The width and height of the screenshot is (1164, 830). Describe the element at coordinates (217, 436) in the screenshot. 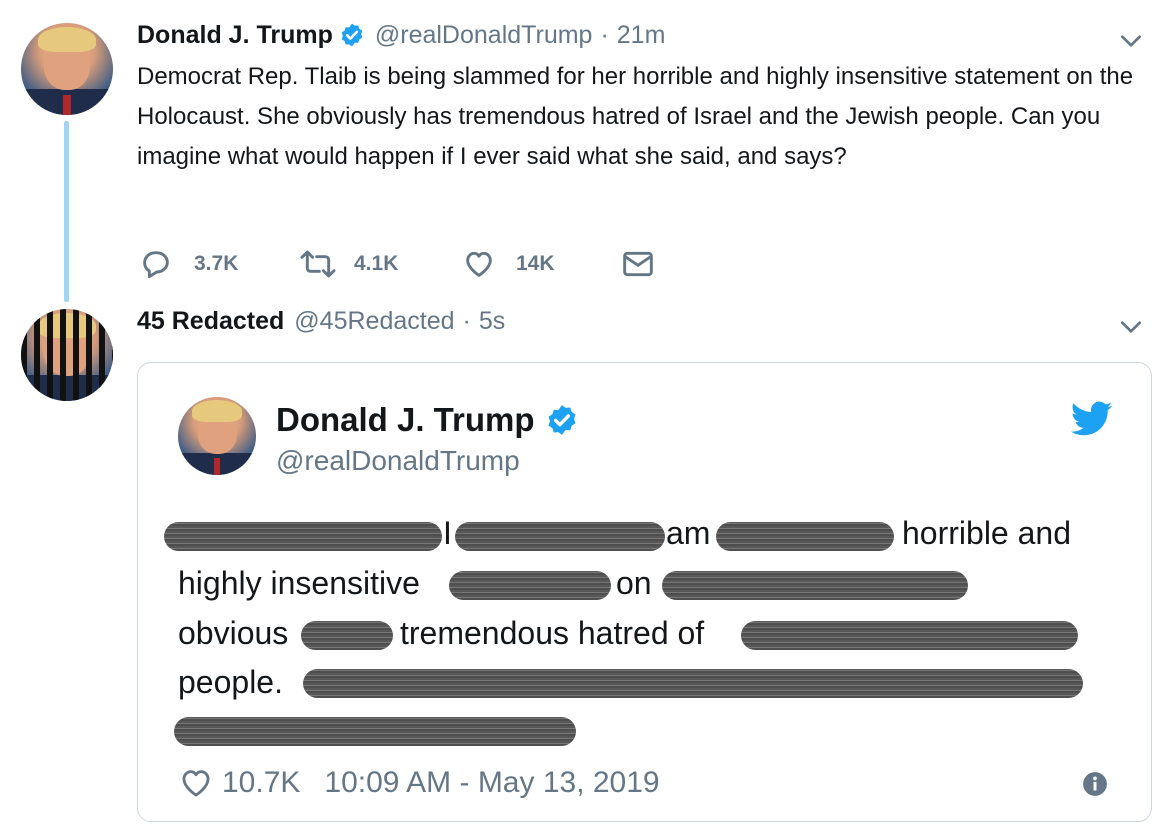

I see `card-avatar` at that location.